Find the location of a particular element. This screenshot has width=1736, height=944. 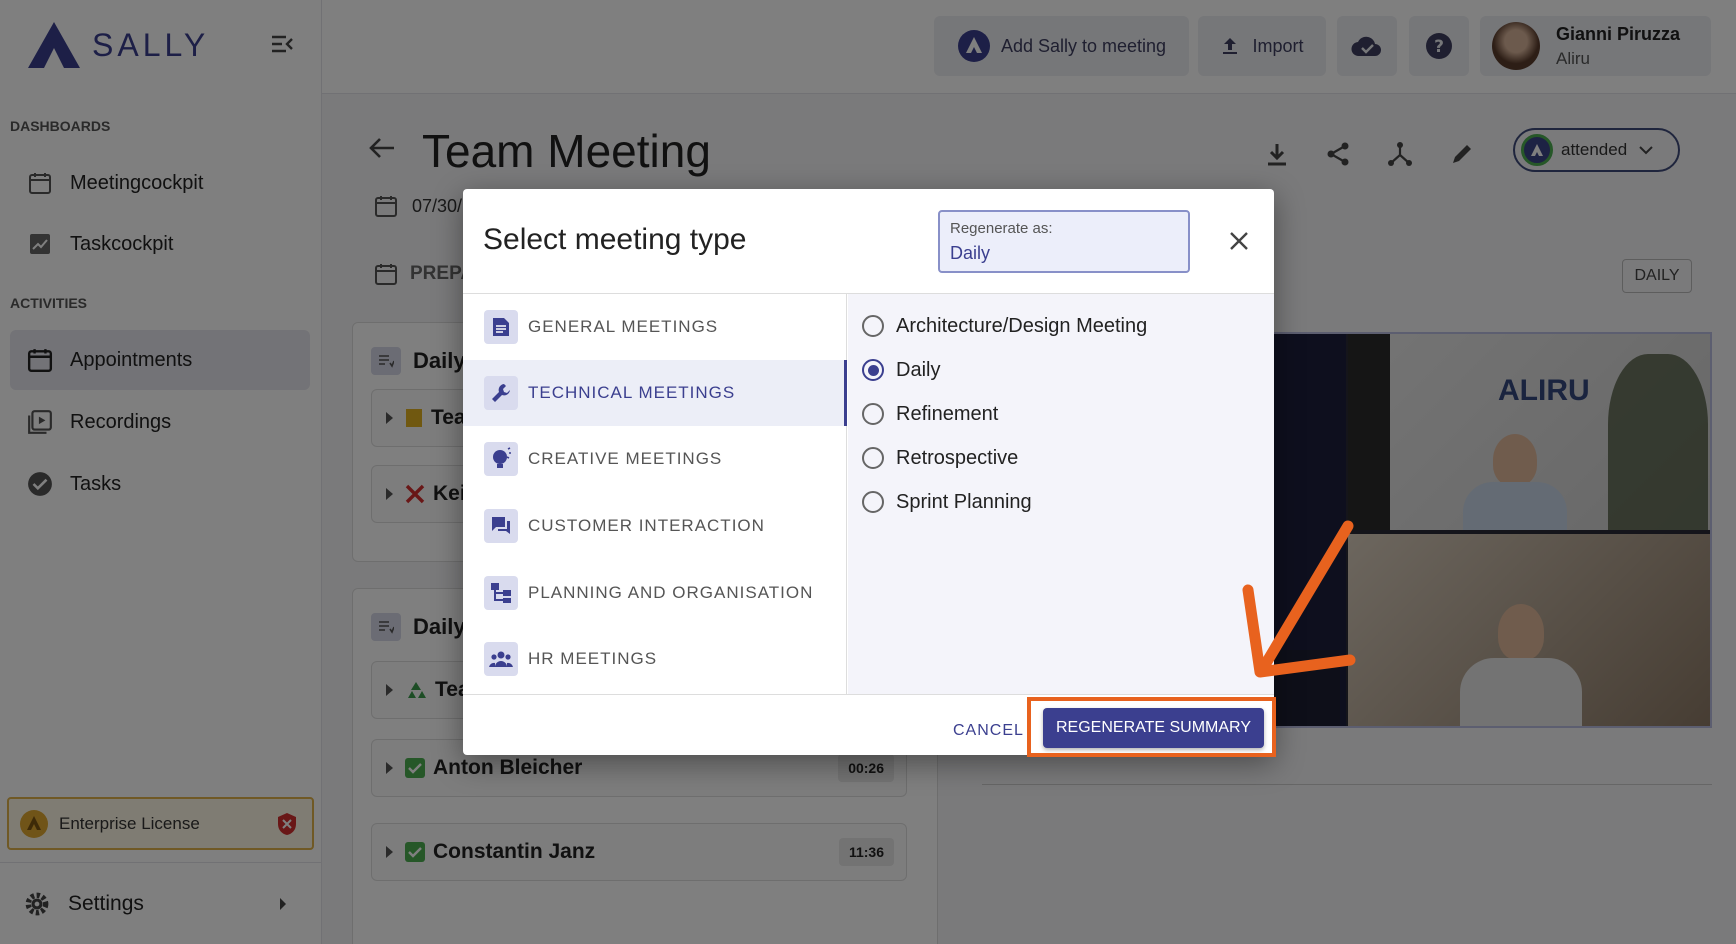

category-creative-meetings: CREATIVE MEETINGS is located at coordinates (655, 459).